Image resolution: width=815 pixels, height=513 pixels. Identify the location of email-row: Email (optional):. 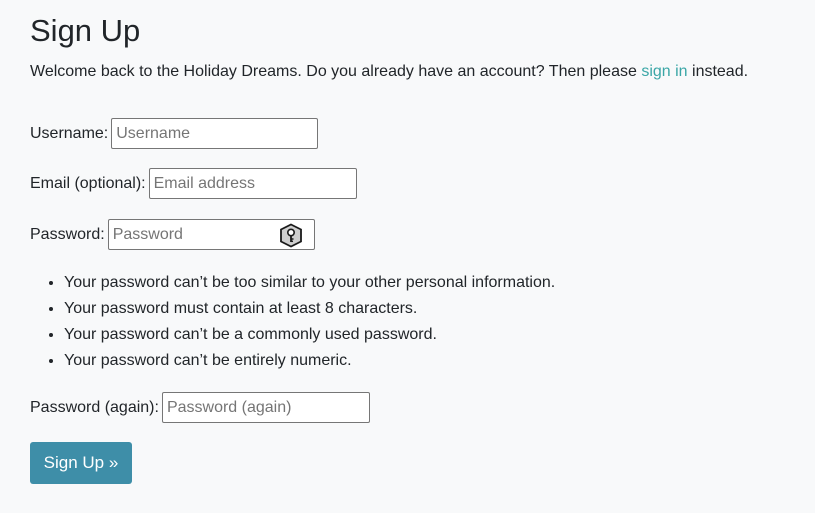
(193, 183).